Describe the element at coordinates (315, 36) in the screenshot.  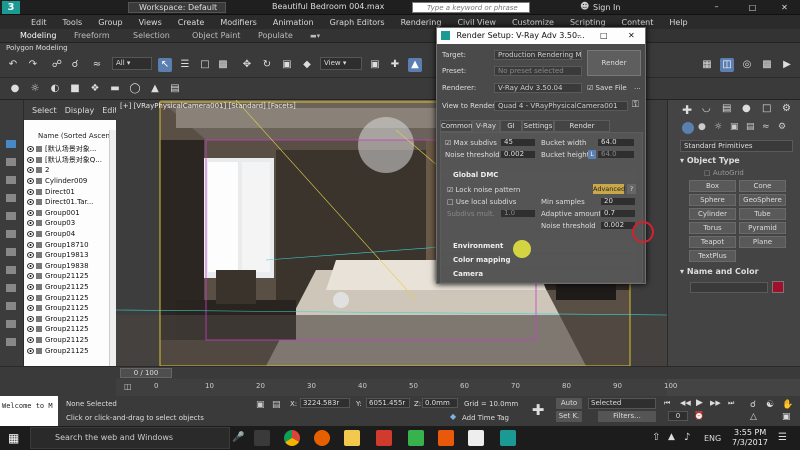
I see `ribbon-options-icon: ▬▾` at that location.